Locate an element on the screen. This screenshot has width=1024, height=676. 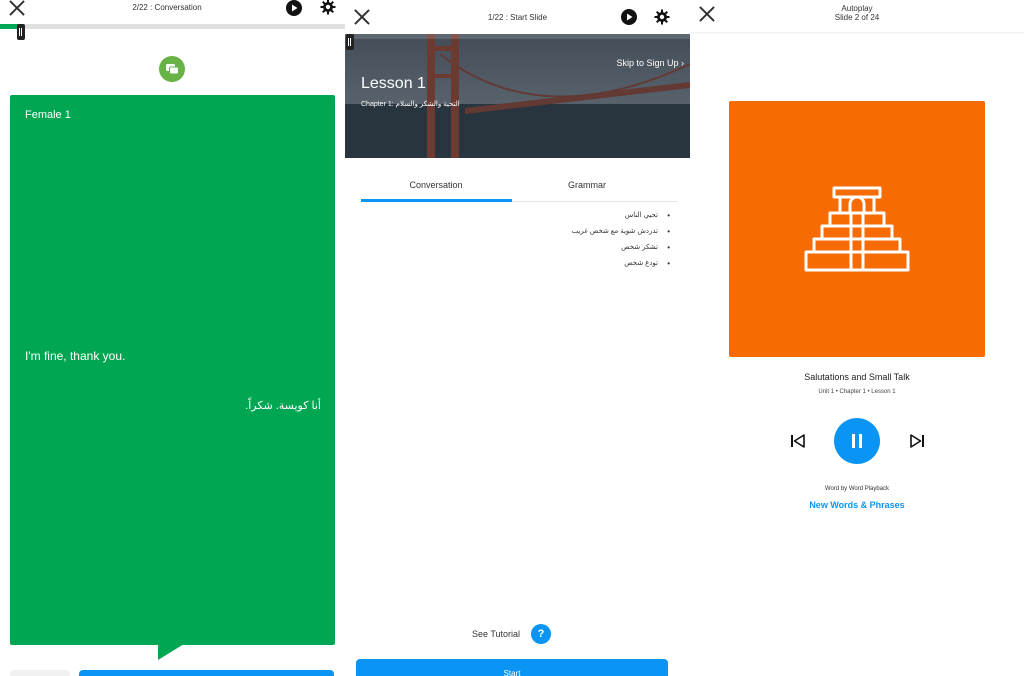
skip-to-signup-link: Skip to Sign Up › is located at coordinates (650, 63).